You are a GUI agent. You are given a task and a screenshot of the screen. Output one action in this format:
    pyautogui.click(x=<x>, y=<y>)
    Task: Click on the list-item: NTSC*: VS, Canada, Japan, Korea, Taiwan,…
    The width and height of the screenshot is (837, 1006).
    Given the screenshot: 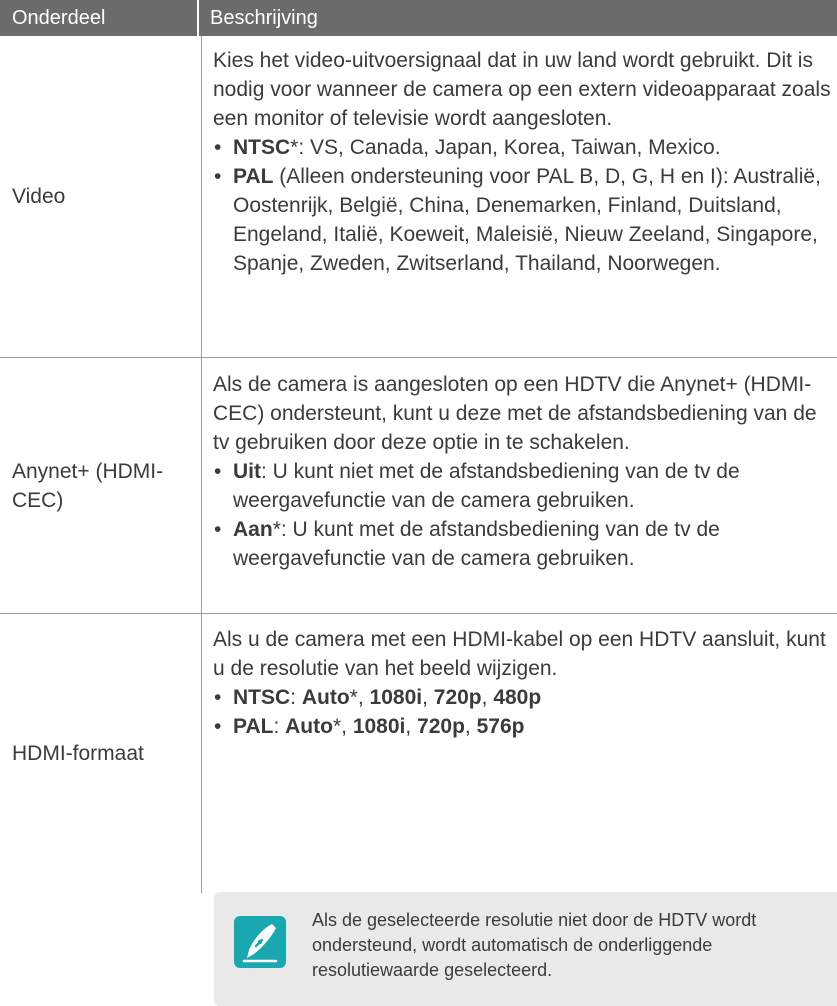 What is the action you would take?
    pyautogui.click(x=522, y=147)
    